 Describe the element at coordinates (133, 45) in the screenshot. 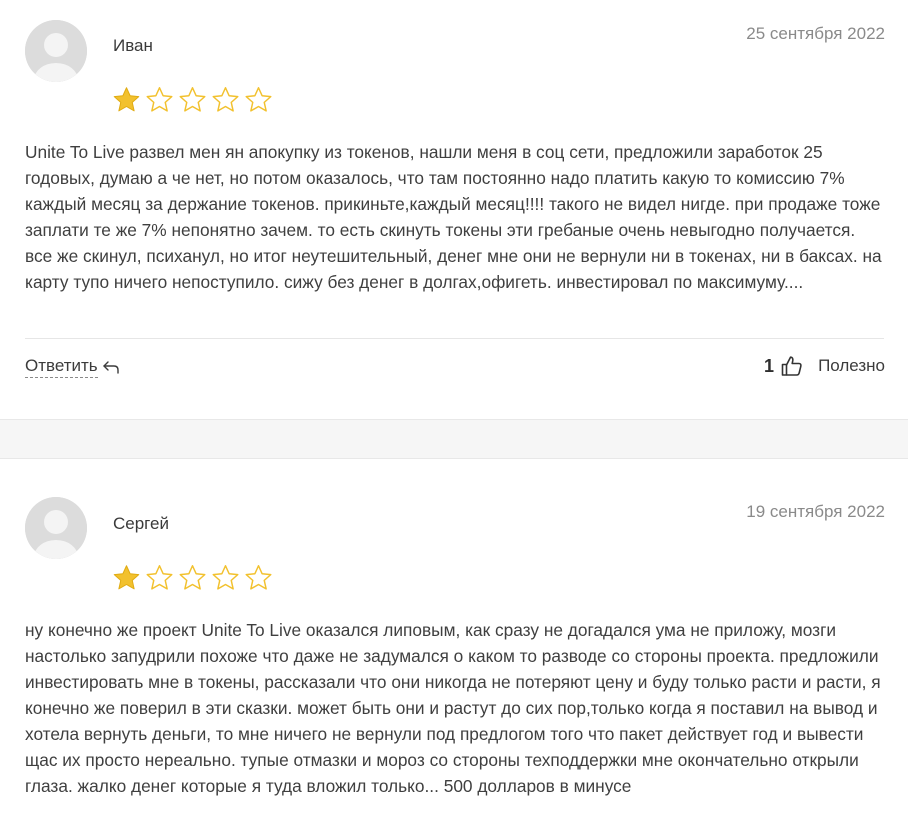

I see `review-author: Иван` at that location.